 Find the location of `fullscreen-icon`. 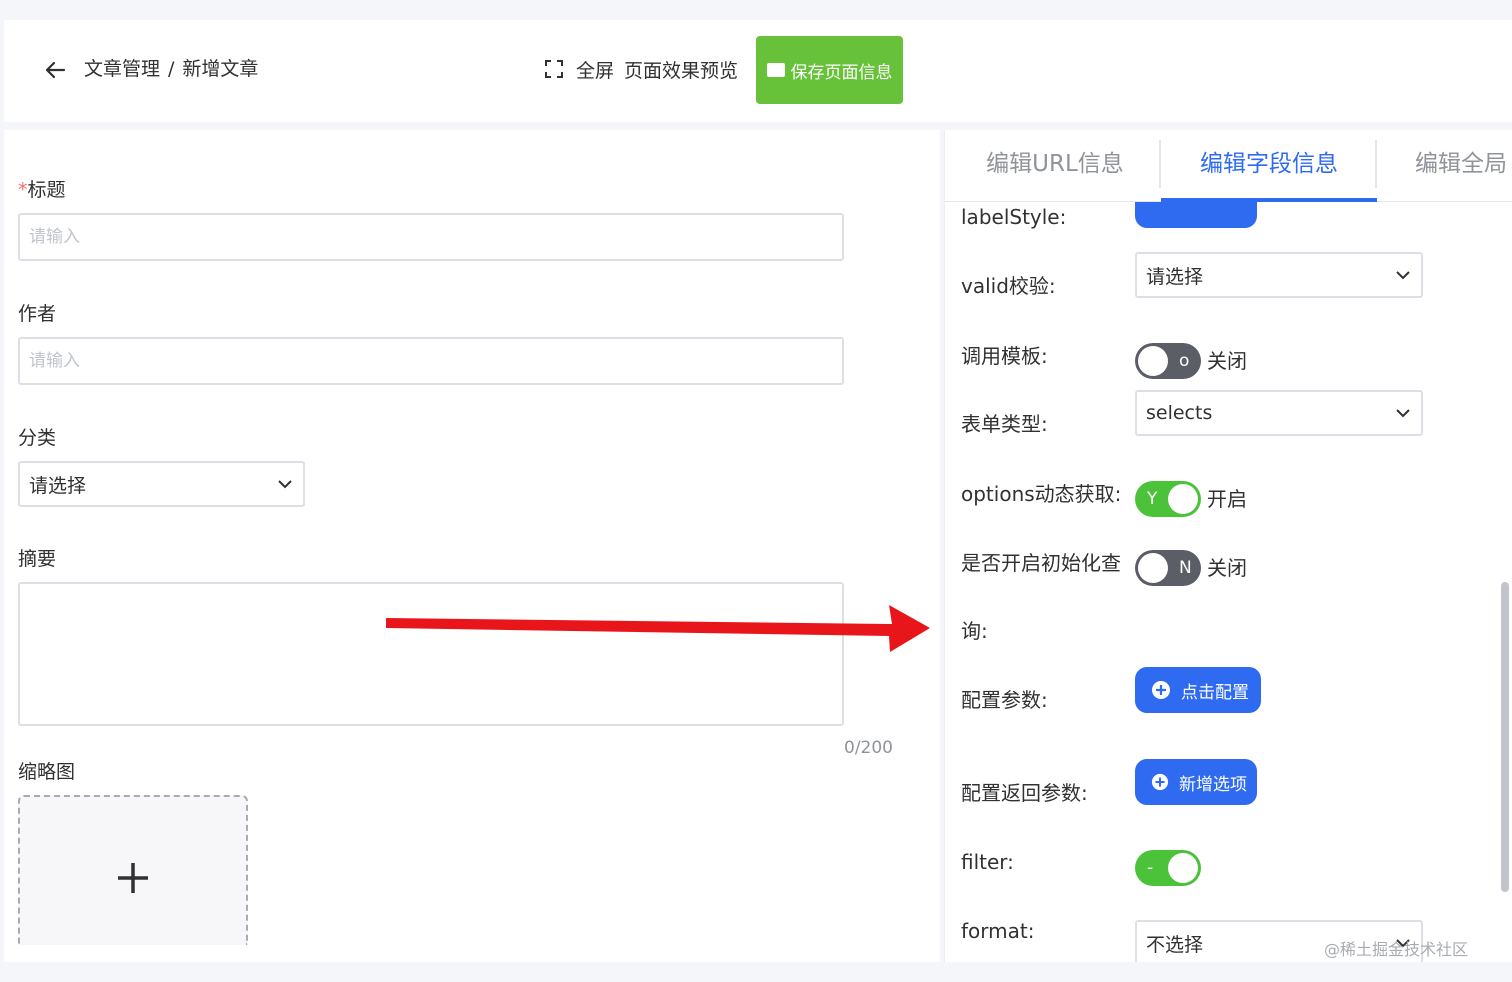

fullscreen-icon is located at coordinates (554, 69).